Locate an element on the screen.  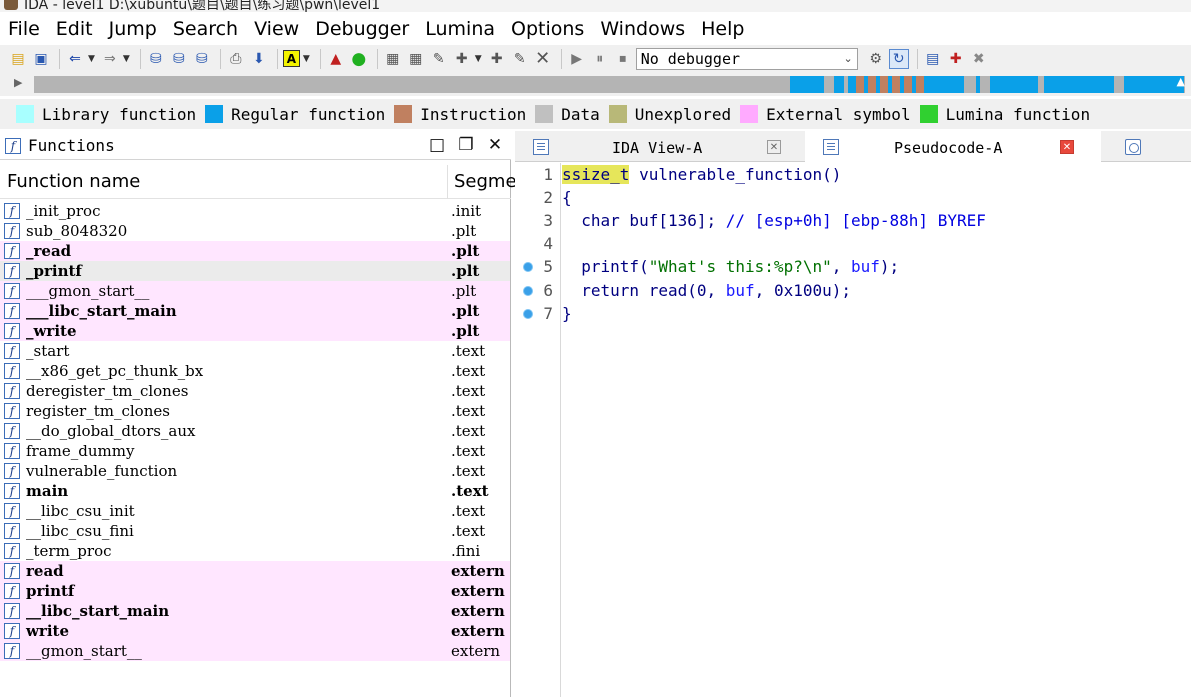
make-array-dropdown-icon: ▼ is located at coordinates (478, 59).